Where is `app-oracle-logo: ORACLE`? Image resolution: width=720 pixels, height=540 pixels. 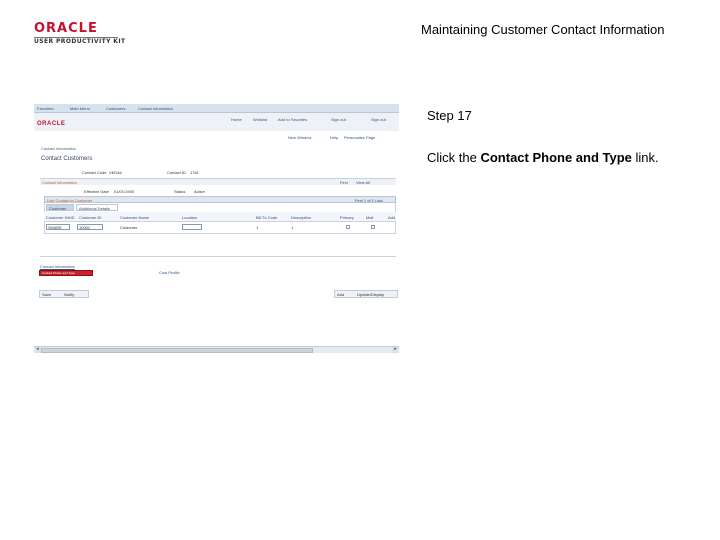 app-oracle-logo: ORACLE is located at coordinates (51, 124).